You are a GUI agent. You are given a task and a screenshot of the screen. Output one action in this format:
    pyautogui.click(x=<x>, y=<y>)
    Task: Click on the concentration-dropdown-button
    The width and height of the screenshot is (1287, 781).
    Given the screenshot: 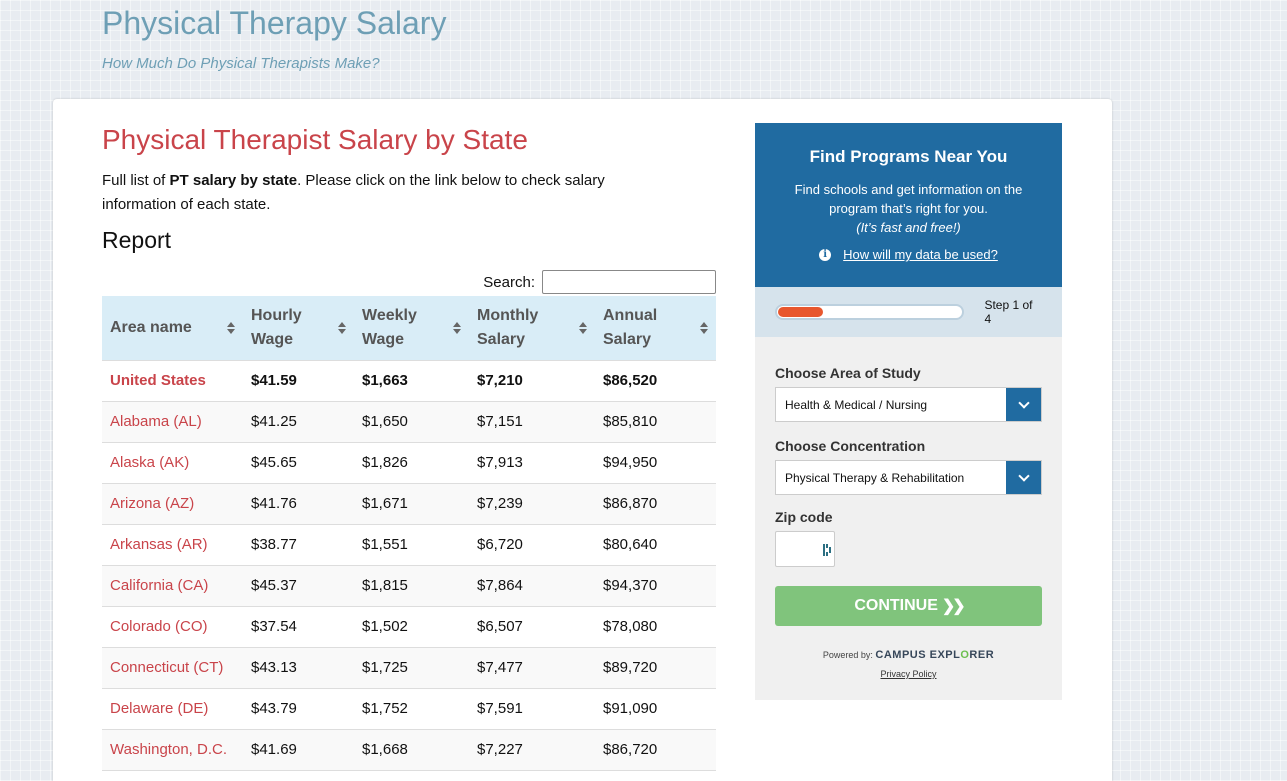 What is the action you would take?
    pyautogui.click(x=1023, y=477)
    